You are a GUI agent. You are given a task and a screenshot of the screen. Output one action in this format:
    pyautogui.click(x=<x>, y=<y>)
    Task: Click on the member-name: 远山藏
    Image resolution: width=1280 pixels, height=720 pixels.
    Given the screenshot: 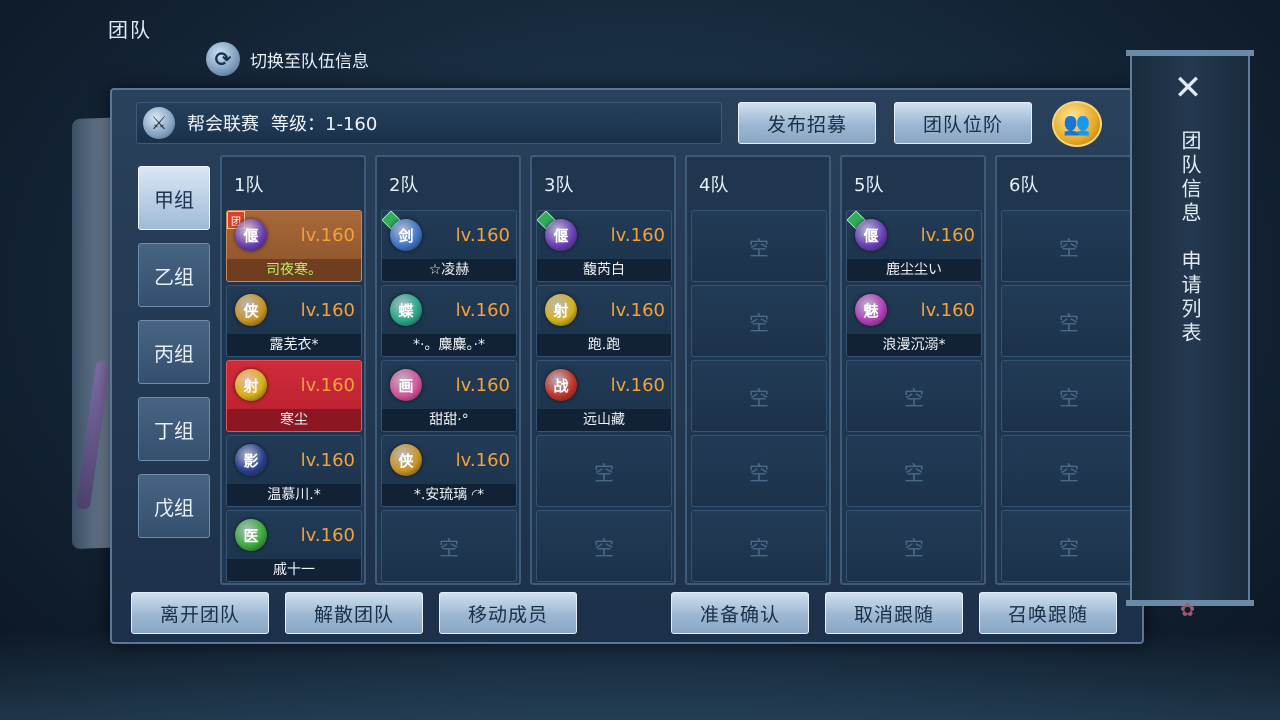 What is the action you would take?
    pyautogui.click(x=604, y=420)
    